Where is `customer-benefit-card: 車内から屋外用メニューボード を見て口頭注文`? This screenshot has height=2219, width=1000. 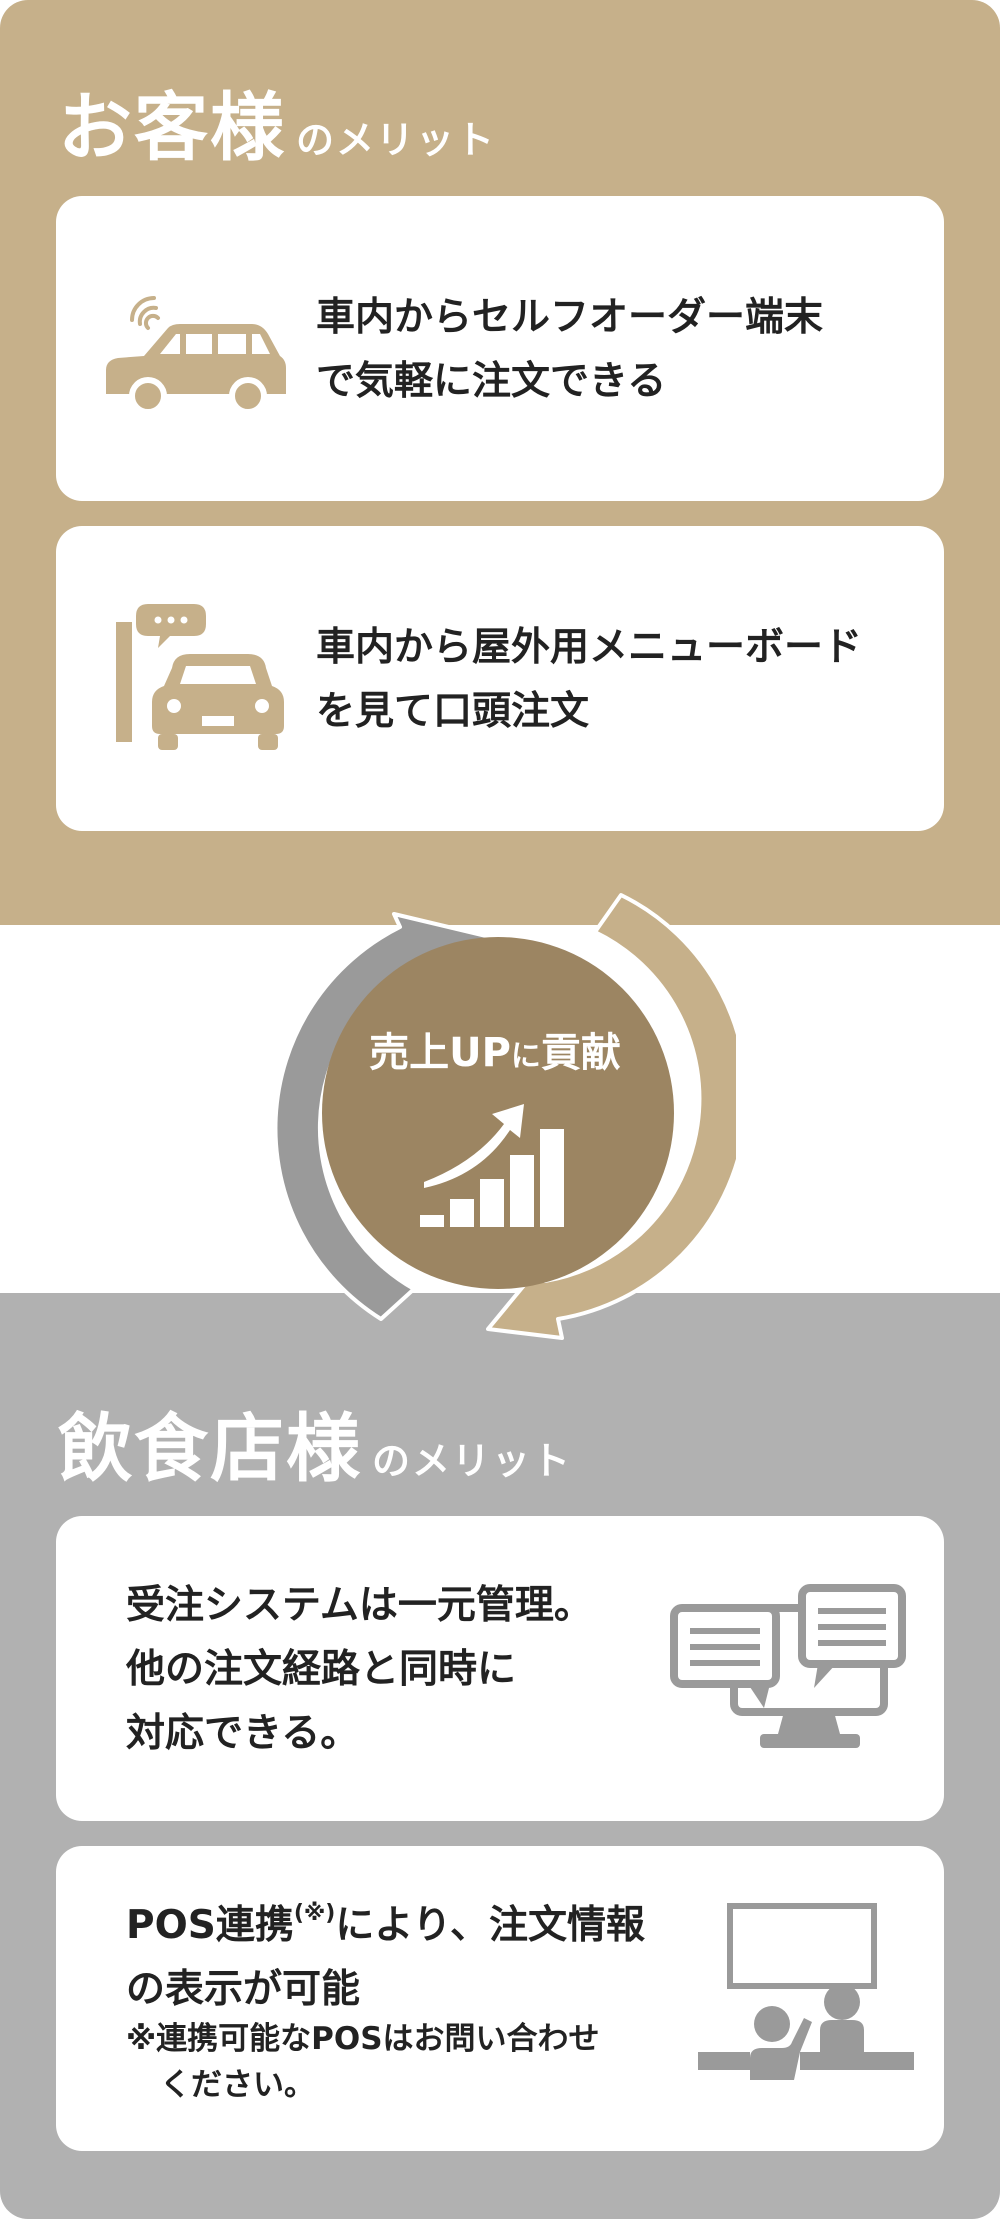 customer-benefit-card: 車内から屋外用メニューボード を見て口頭注文 is located at coordinates (500, 678).